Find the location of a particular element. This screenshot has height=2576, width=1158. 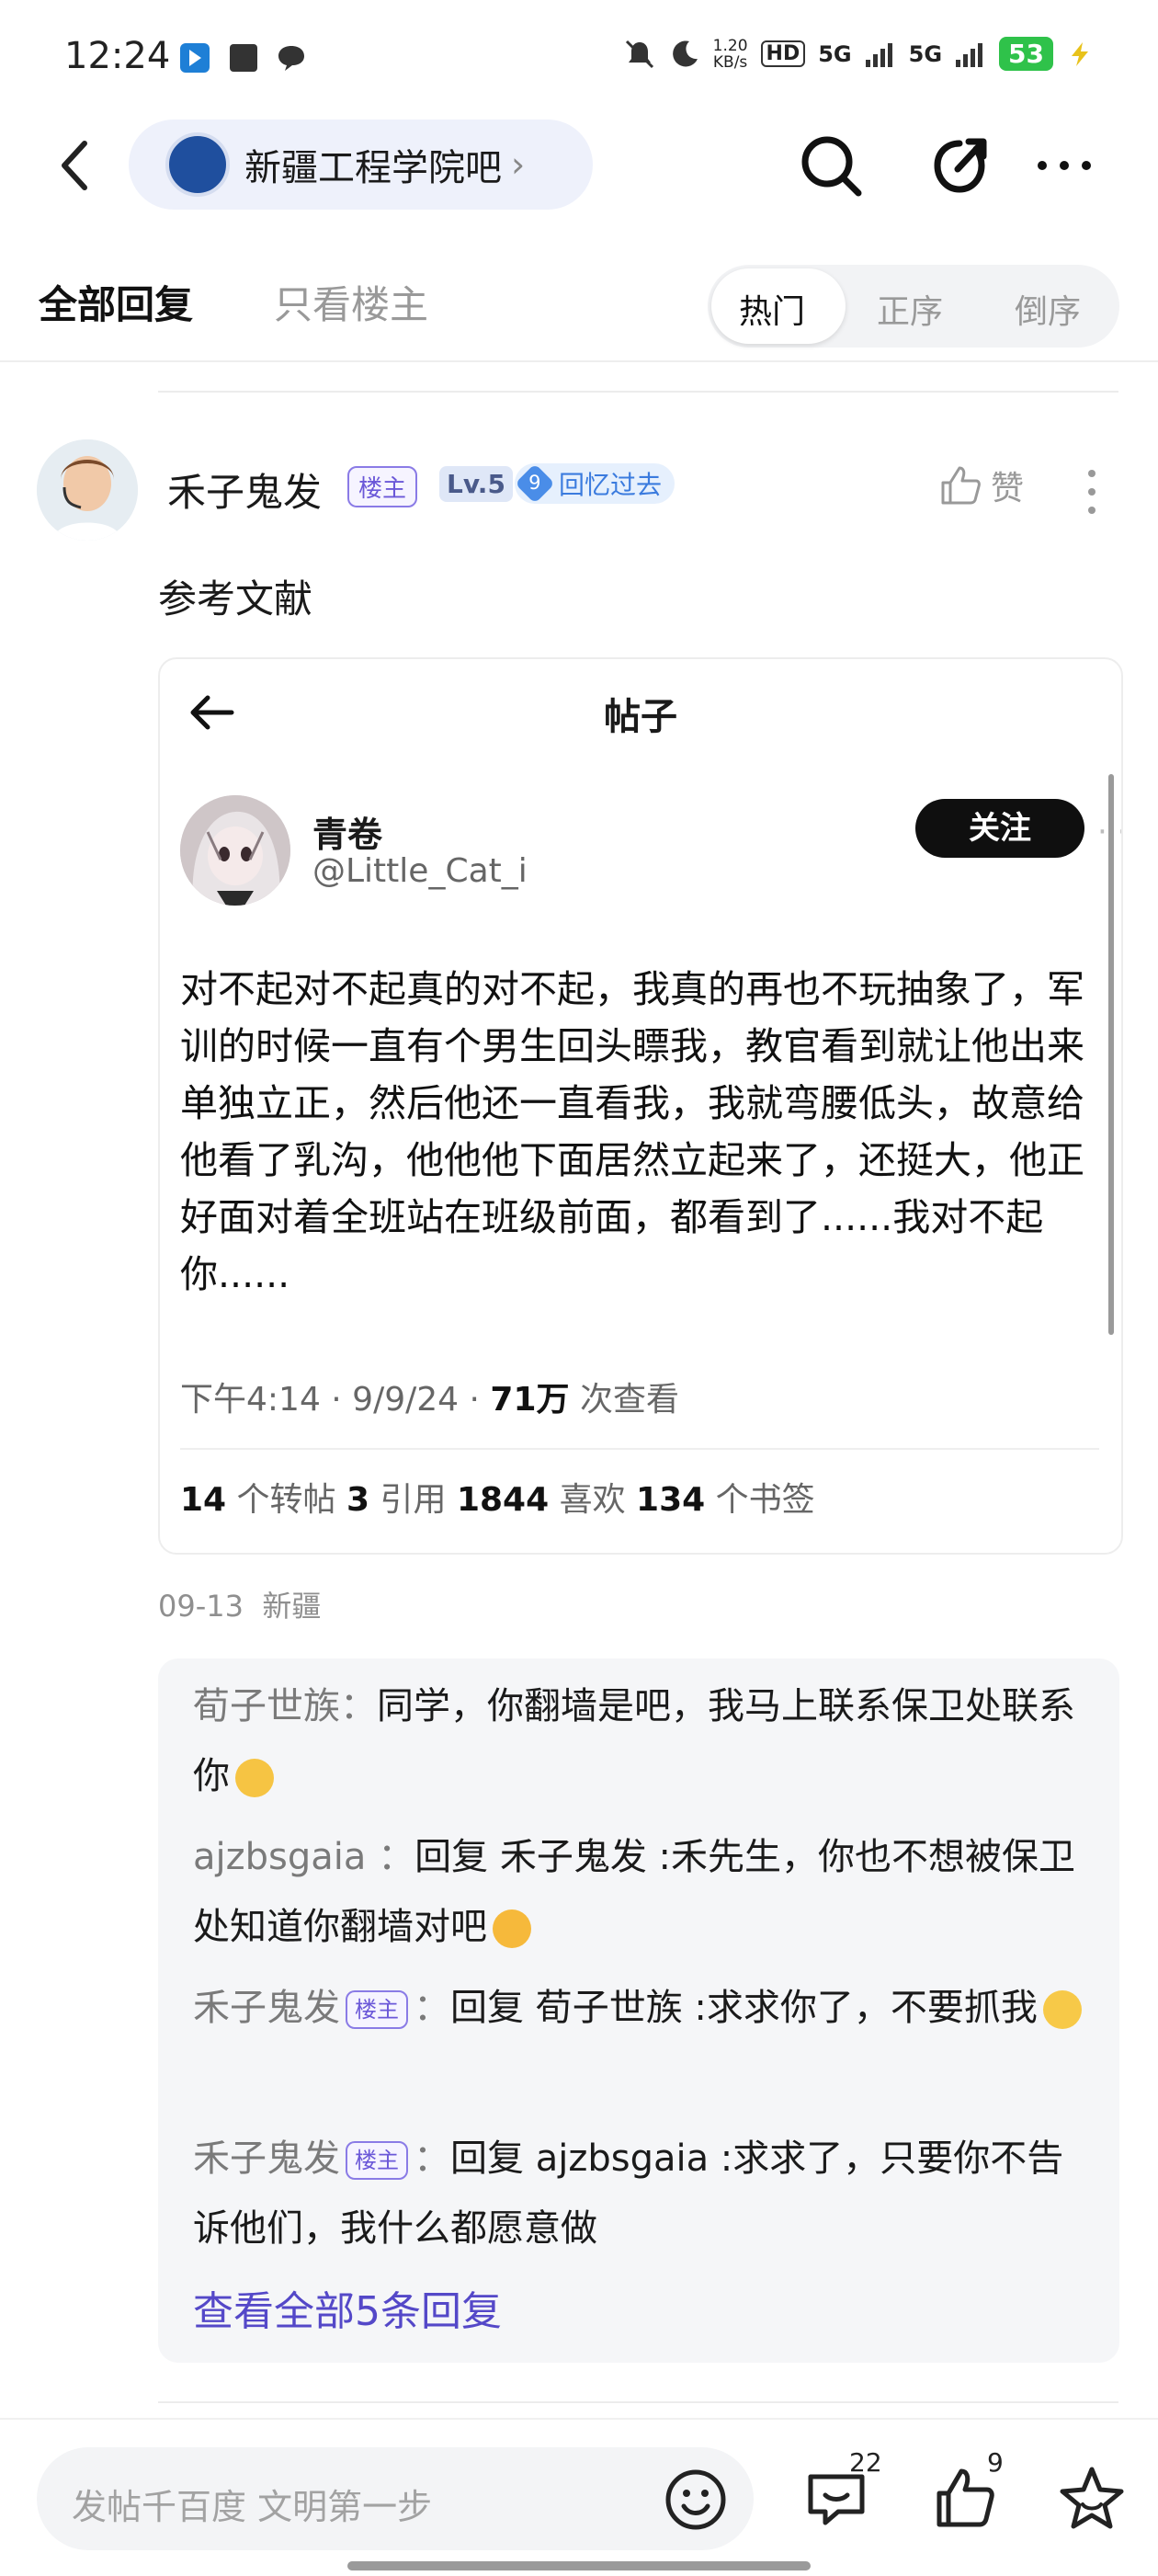

anime-avatar-image is located at coordinates (235, 850).